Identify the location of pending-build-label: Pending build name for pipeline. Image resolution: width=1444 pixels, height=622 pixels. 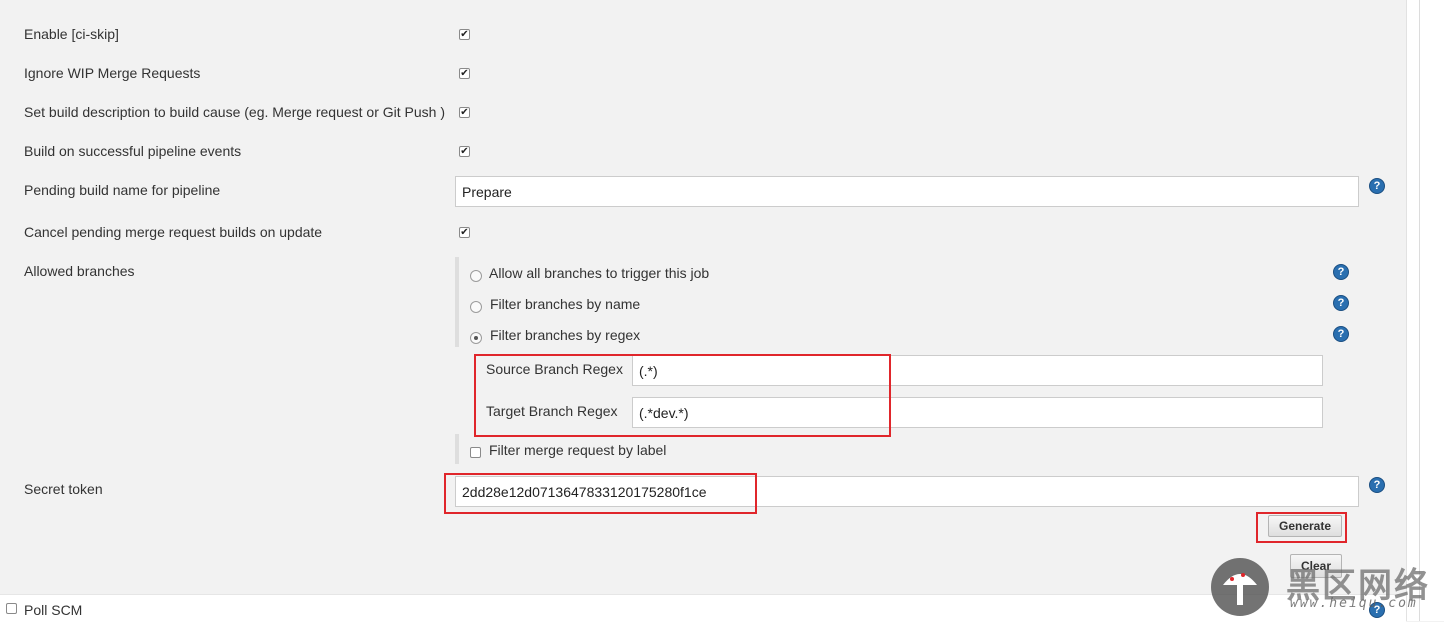
(122, 190).